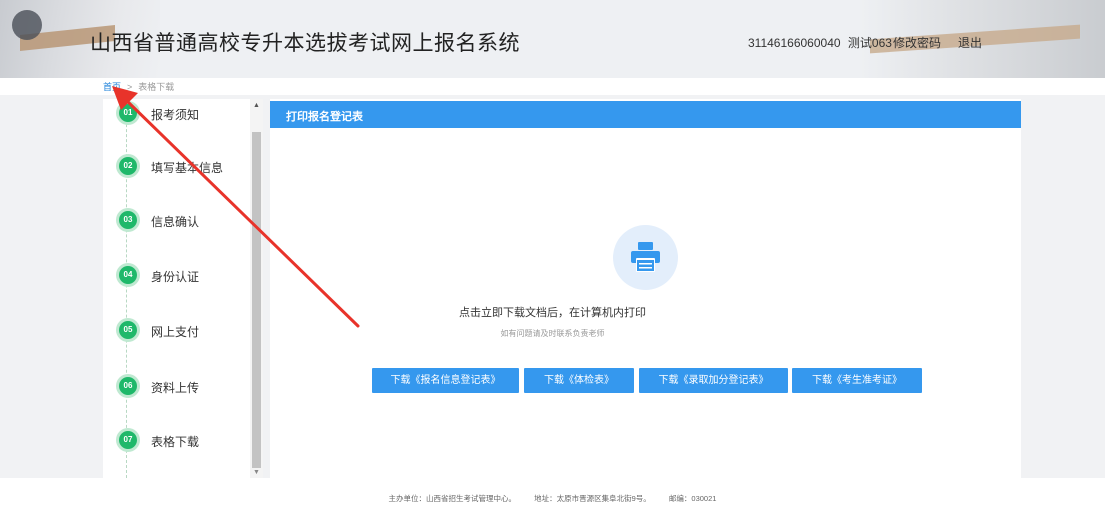 Image resolution: width=1105 pixels, height=505 pixels. Describe the element at coordinates (256, 106) in the screenshot. I see `scroll-up-arrow-icon: ▲` at that location.